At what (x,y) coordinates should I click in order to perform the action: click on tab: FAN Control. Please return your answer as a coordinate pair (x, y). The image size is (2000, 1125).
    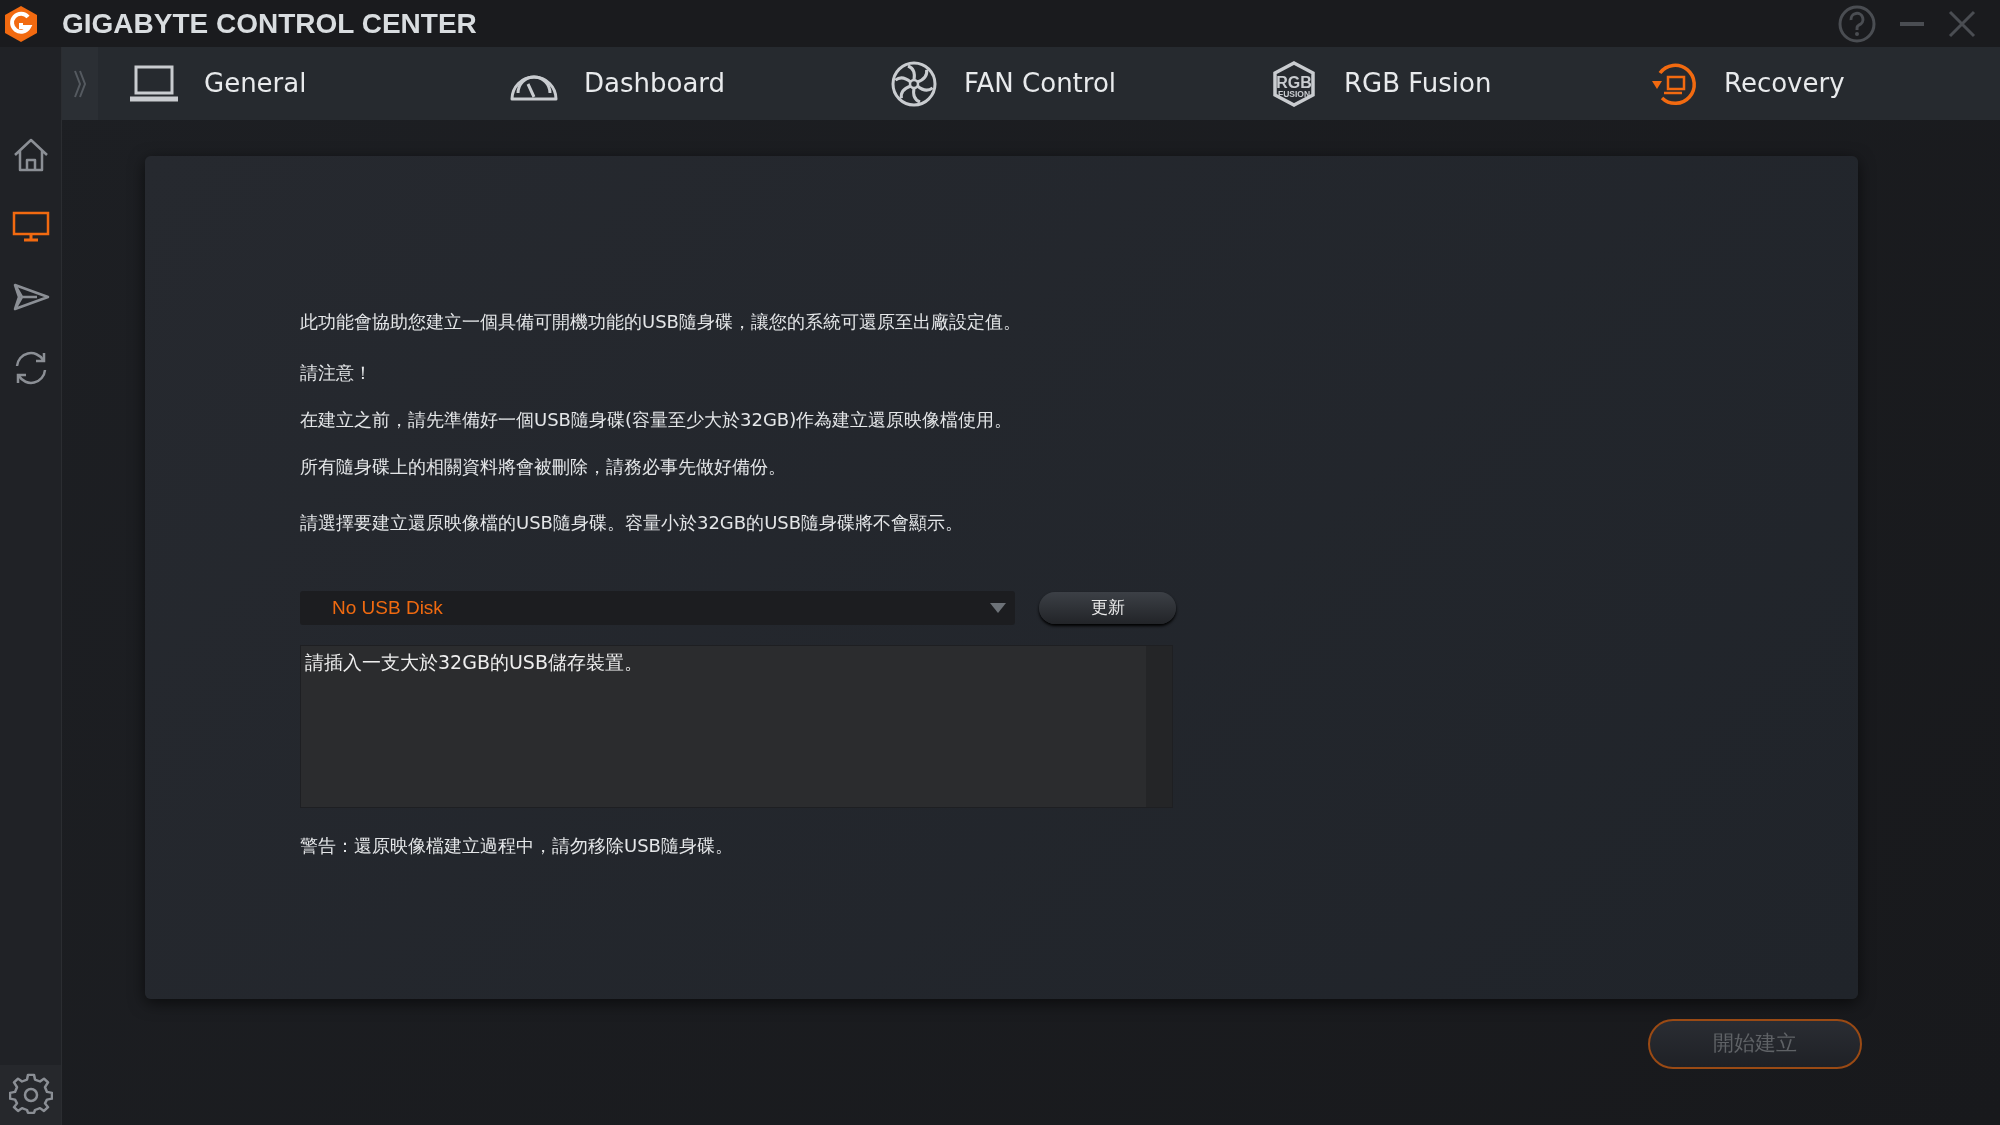
    Looking at the image, I should click on (1048, 83).